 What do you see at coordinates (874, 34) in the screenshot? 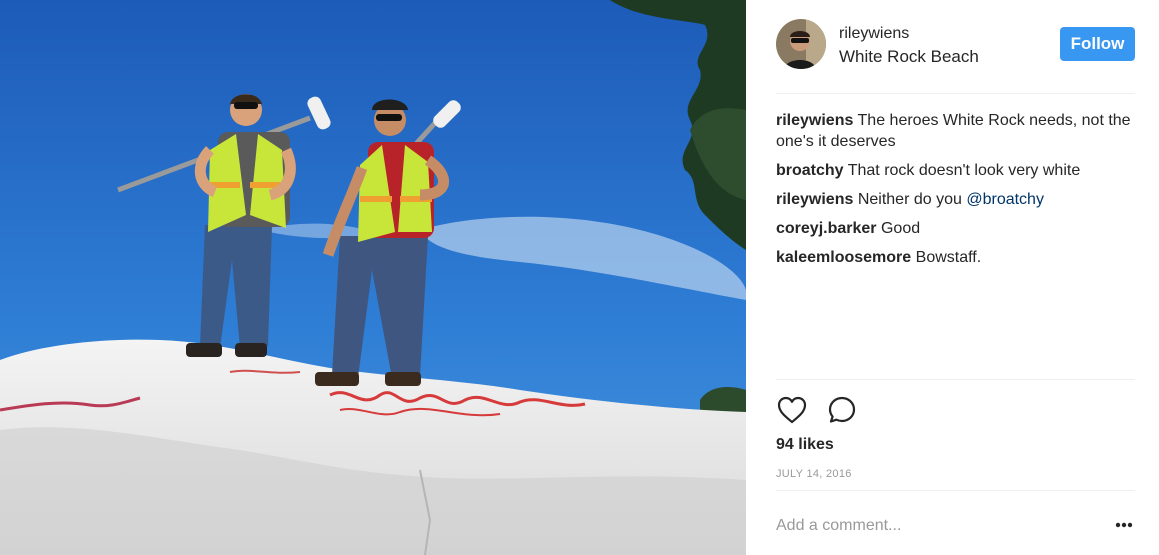
I see `post-author-username: rileywiens` at bounding box center [874, 34].